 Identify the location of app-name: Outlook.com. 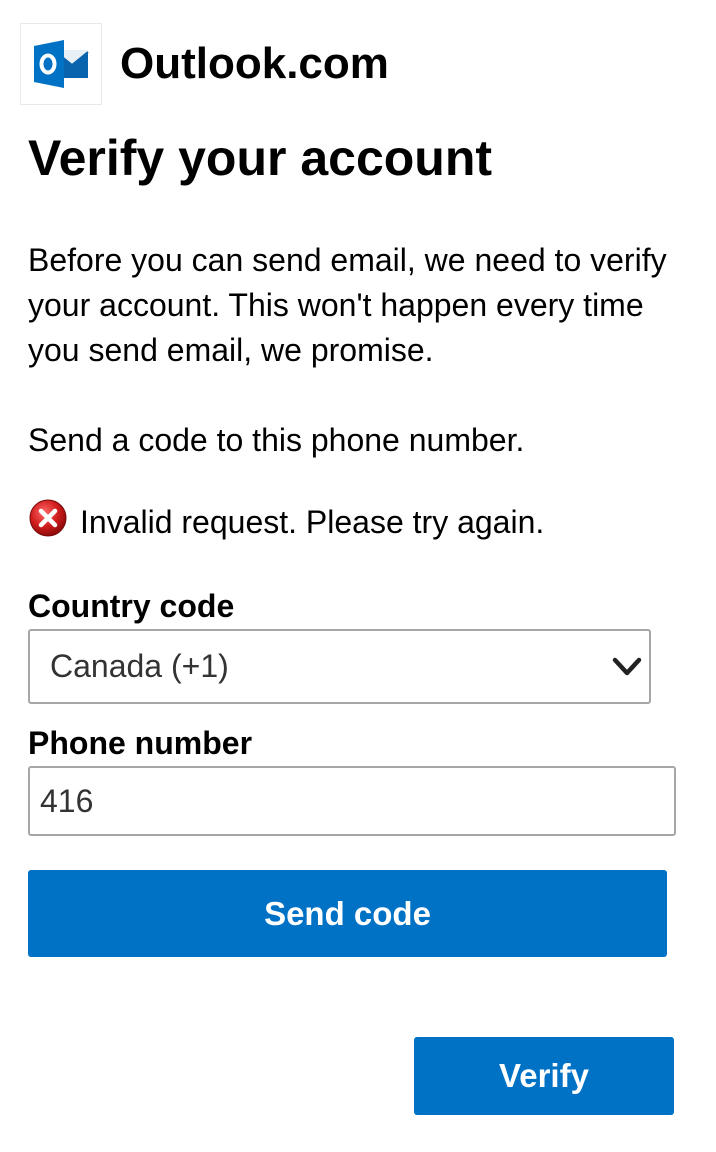
(254, 63).